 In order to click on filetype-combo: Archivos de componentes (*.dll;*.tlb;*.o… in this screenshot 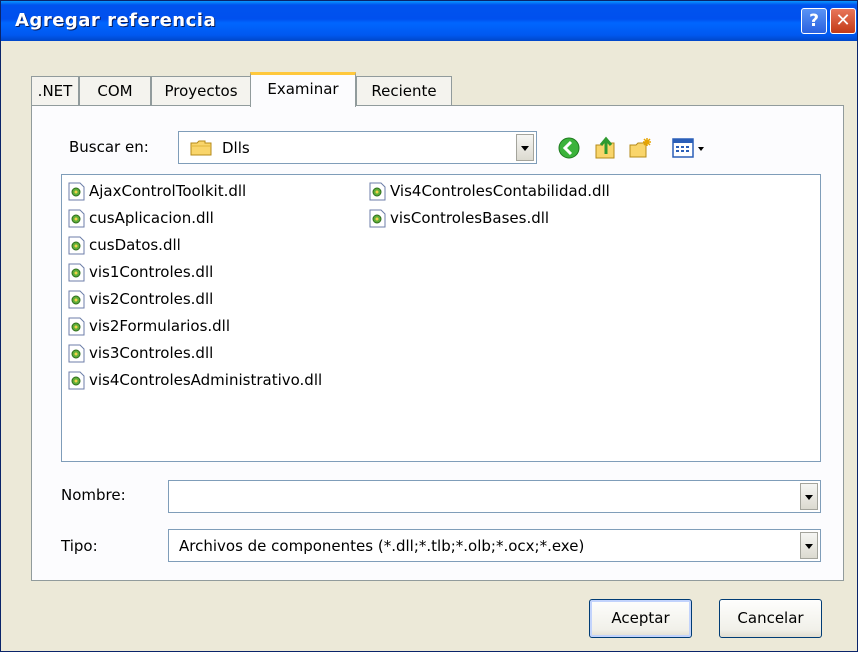, I will do `click(494, 545)`.